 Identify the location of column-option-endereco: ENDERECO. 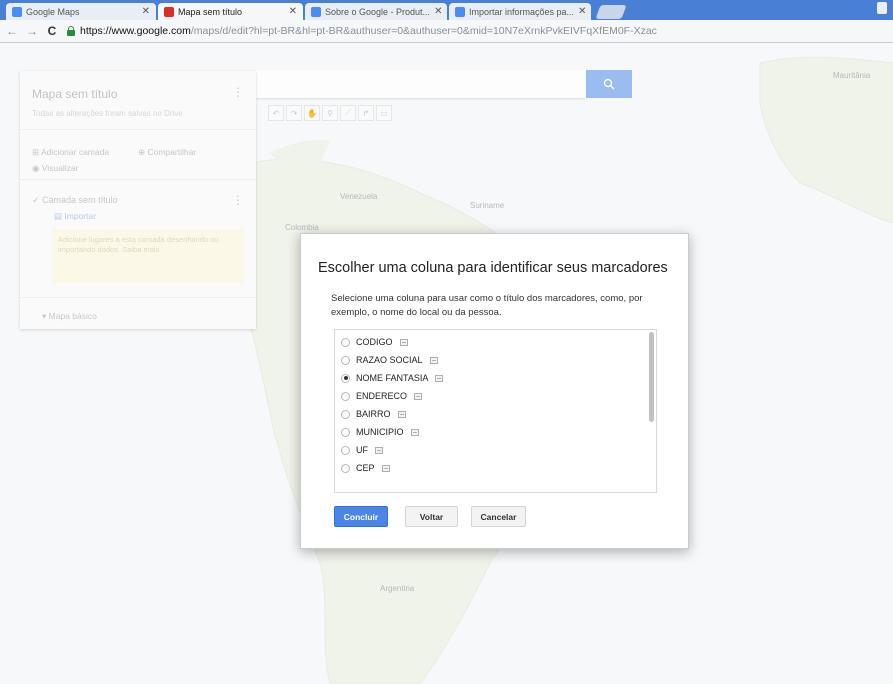
(382, 396).